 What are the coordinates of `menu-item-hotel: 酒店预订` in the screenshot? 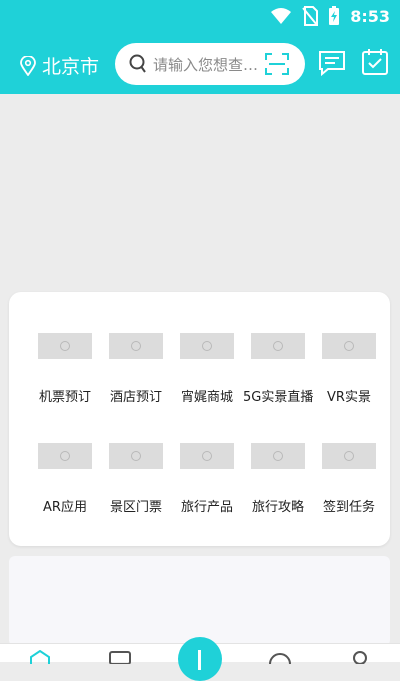 It's located at (136, 369).